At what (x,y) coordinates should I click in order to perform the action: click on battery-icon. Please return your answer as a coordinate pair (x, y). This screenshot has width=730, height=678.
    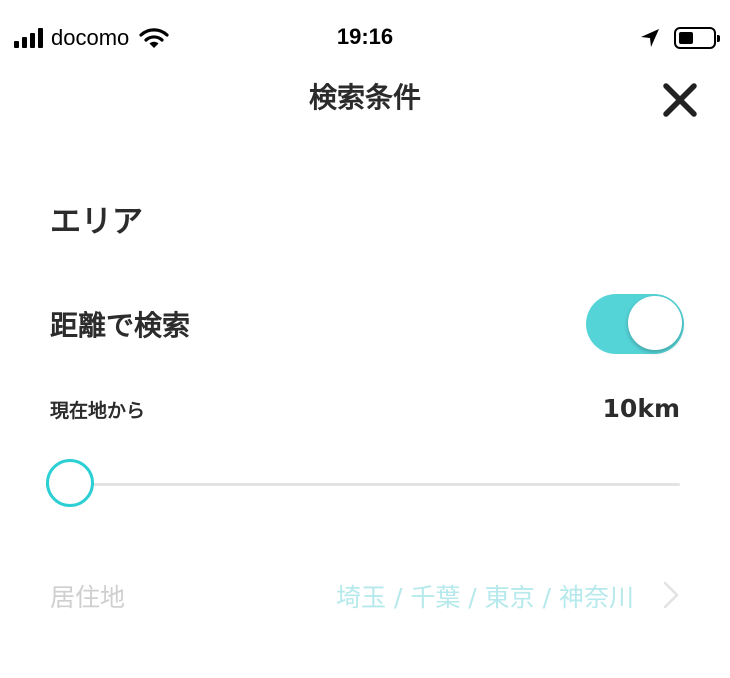
    Looking at the image, I should click on (697, 38).